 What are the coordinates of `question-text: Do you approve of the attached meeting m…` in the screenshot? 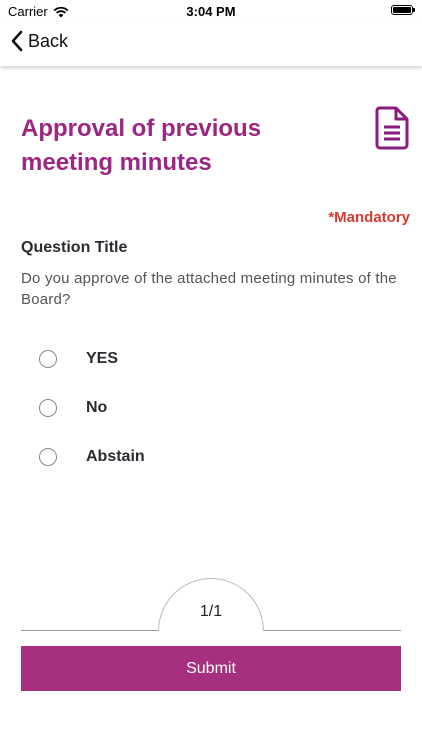 It's located at (209, 289).